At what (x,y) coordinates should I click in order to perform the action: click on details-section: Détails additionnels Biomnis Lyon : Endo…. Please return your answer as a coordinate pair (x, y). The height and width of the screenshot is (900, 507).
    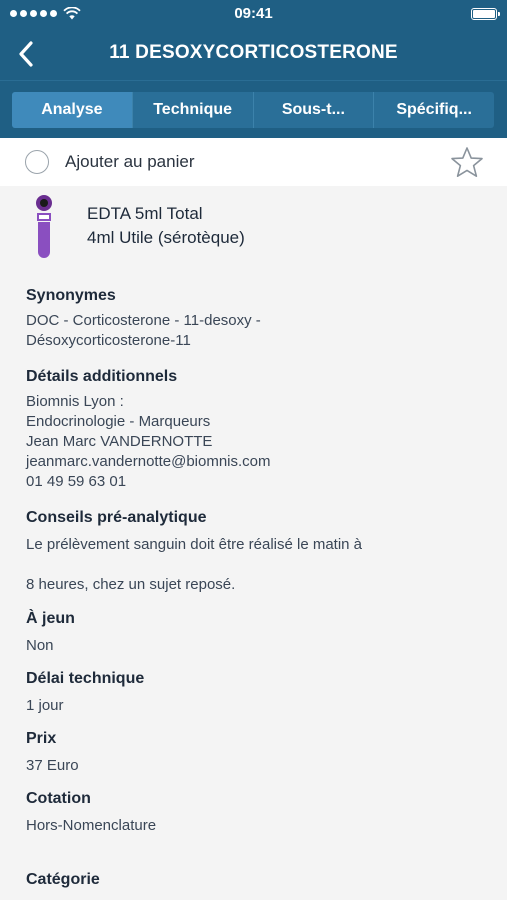
    Looking at the image, I should click on (256, 430).